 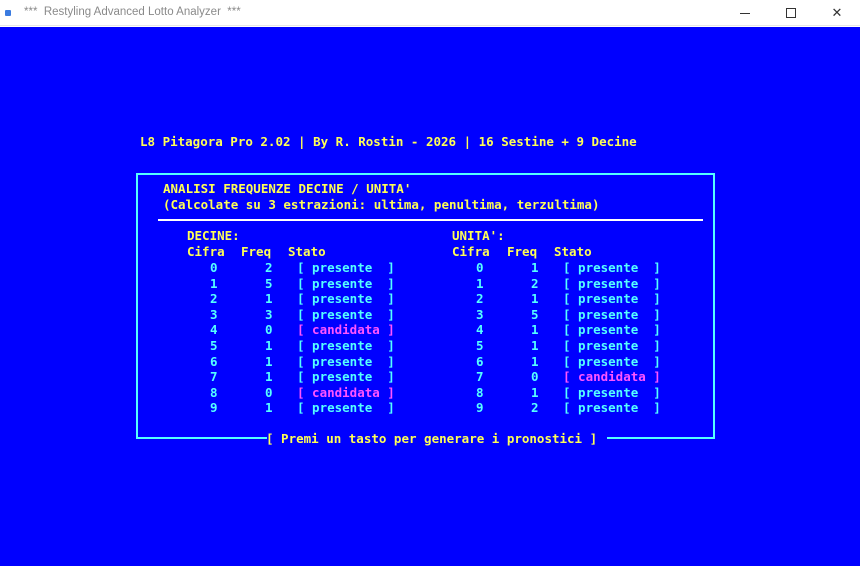 What do you see at coordinates (430, 220) in the screenshot?
I see `panel-divider` at bounding box center [430, 220].